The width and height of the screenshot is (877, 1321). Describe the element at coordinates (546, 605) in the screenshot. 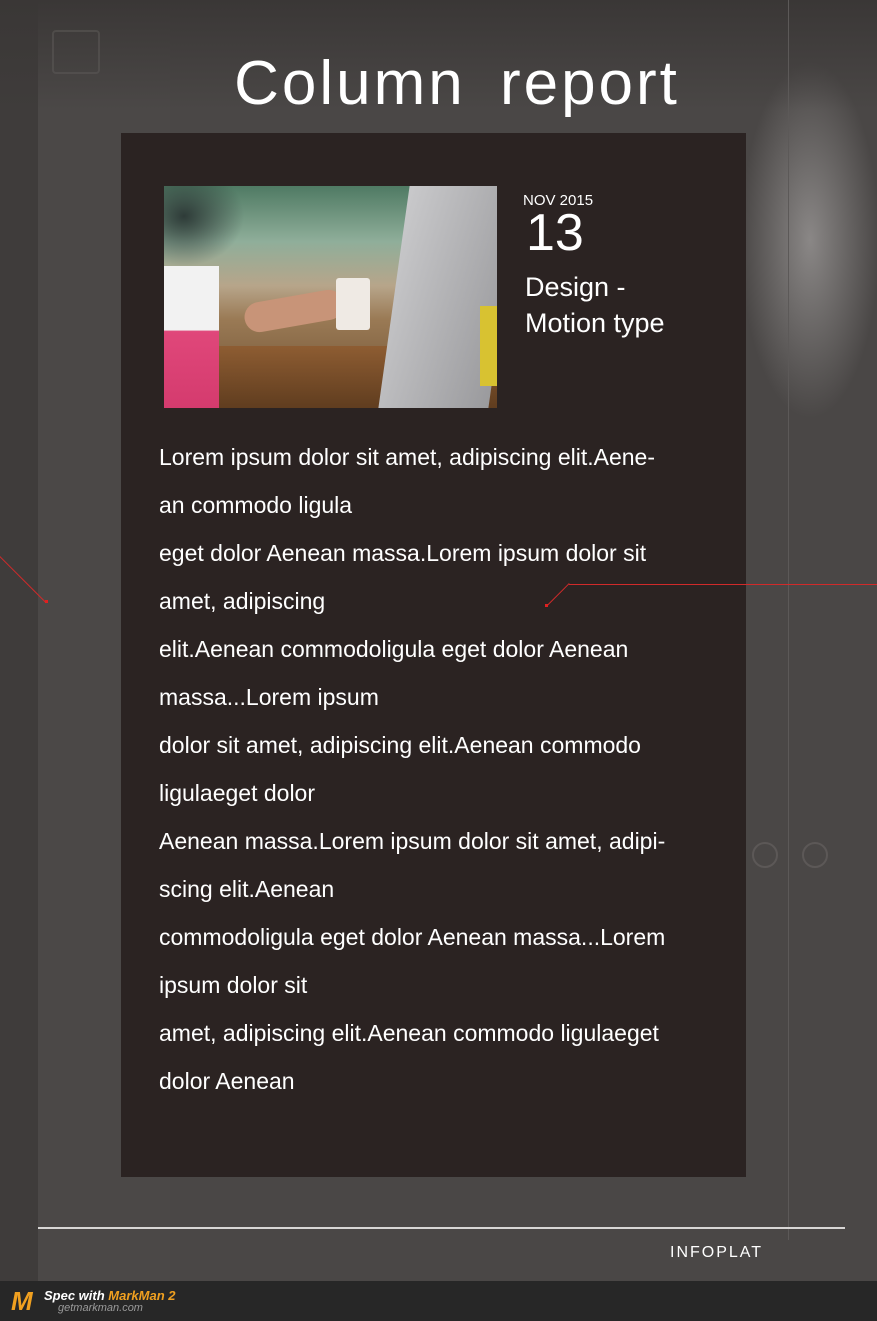

I see `annotation-marker-right` at that location.